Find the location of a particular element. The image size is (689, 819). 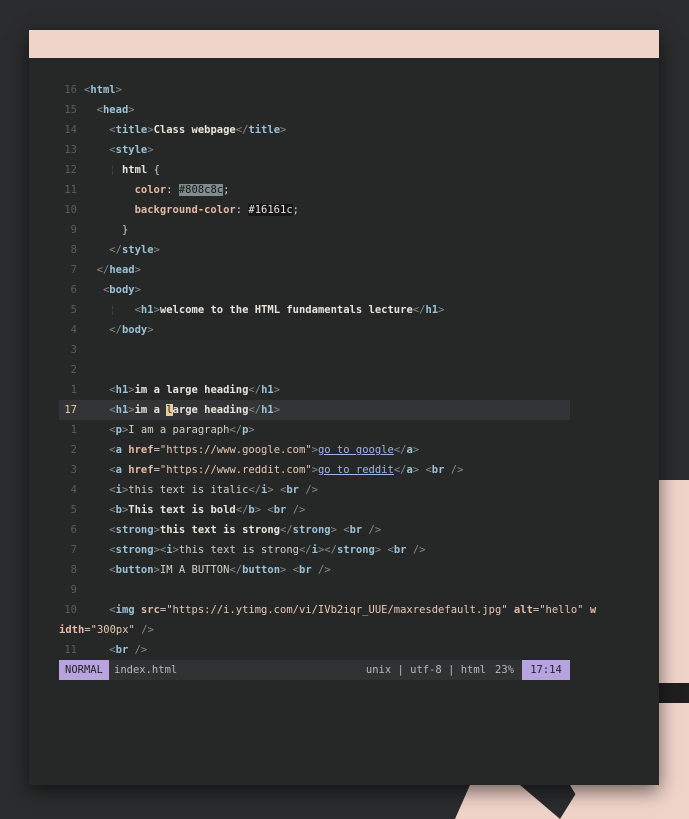

code-token: go to reddit is located at coordinates (355, 470).